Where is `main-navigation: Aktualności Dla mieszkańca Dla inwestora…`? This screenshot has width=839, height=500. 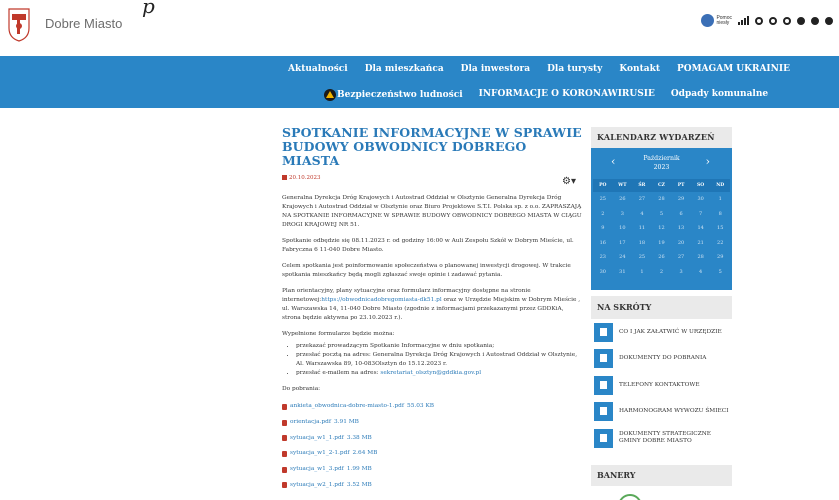
main-navigation: Aktualności Dla mieszkańca Dla inwestora… is located at coordinates (419, 82).